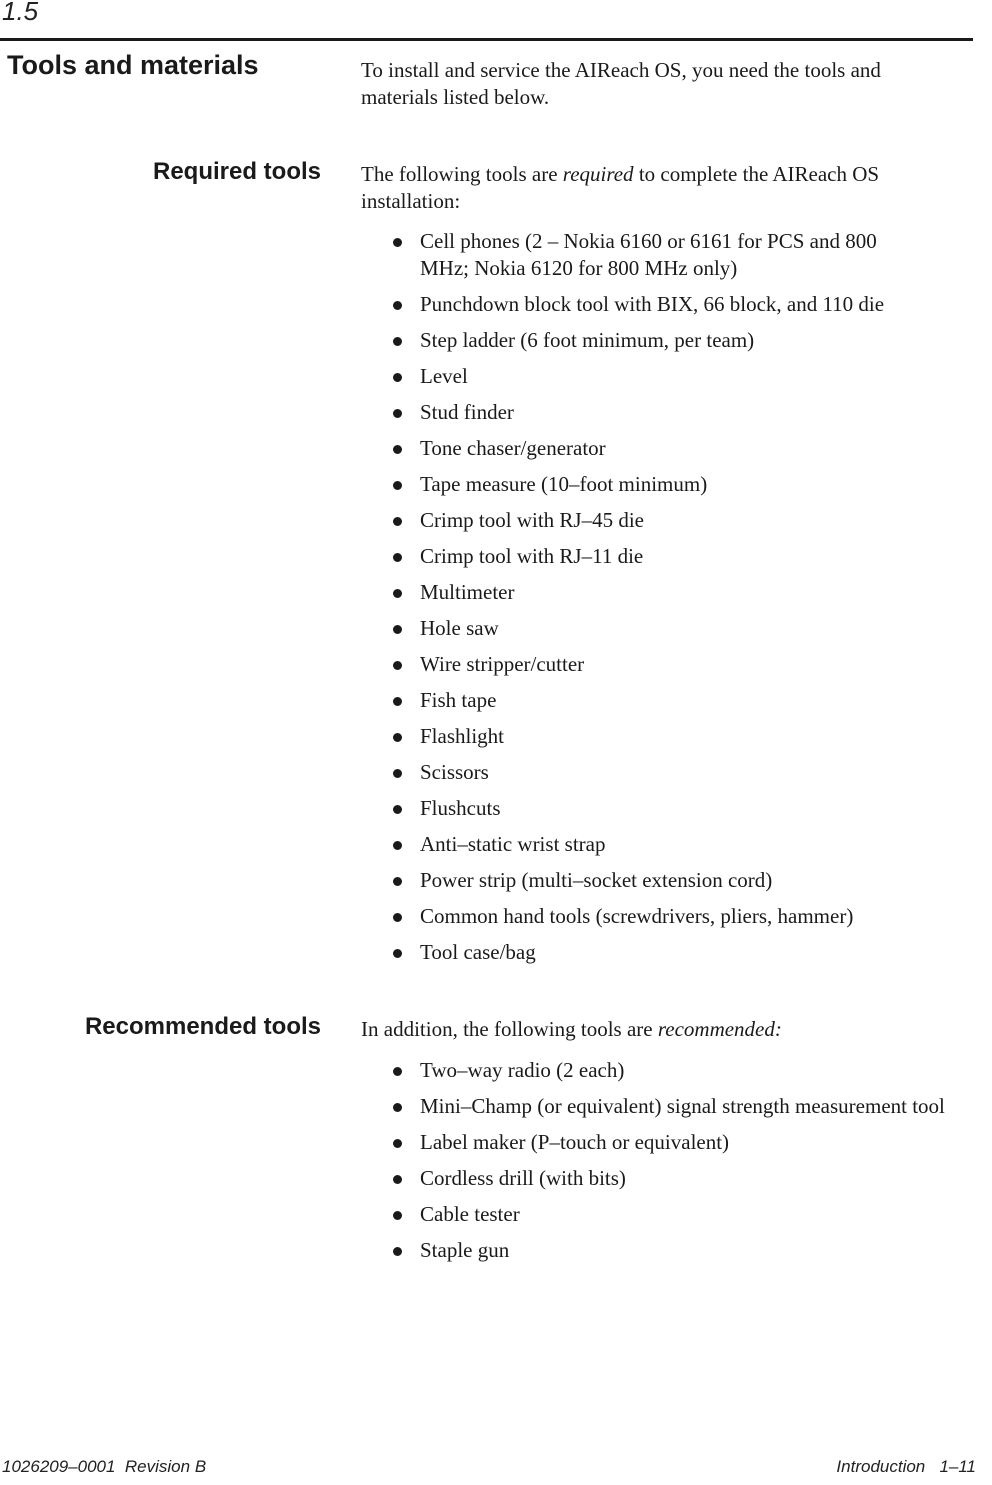 The width and height of the screenshot is (992, 1485). What do you see at coordinates (532, 520) in the screenshot?
I see `list-item-text: Crimp tool with RJ–45 die` at bounding box center [532, 520].